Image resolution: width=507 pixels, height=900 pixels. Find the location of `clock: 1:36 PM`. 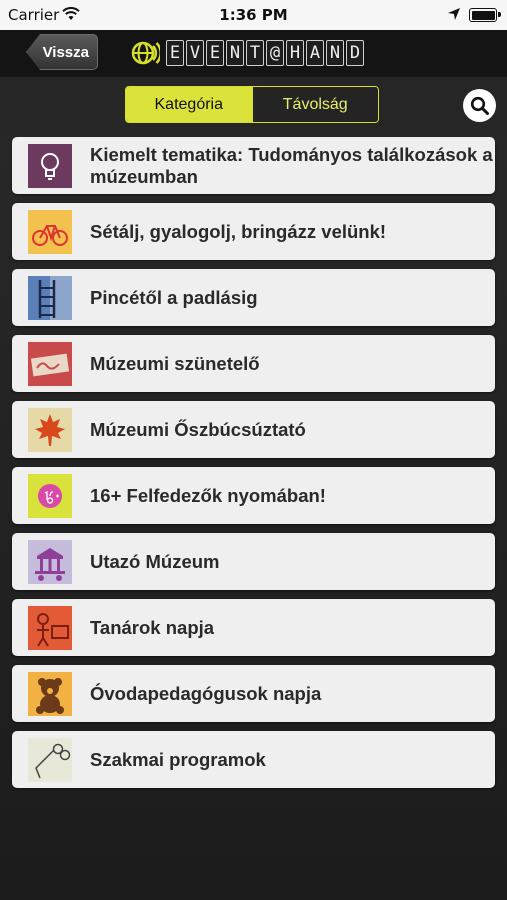

clock: 1:36 PM is located at coordinates (253, 15).